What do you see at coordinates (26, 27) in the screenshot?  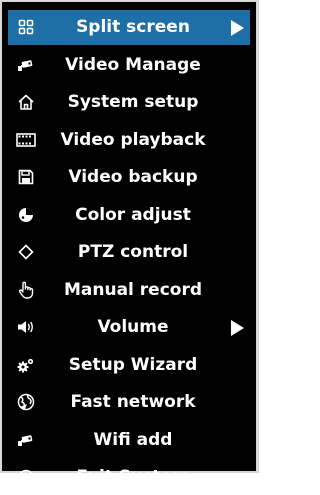 I see `grid-icon` at bounding box center [26, 27].